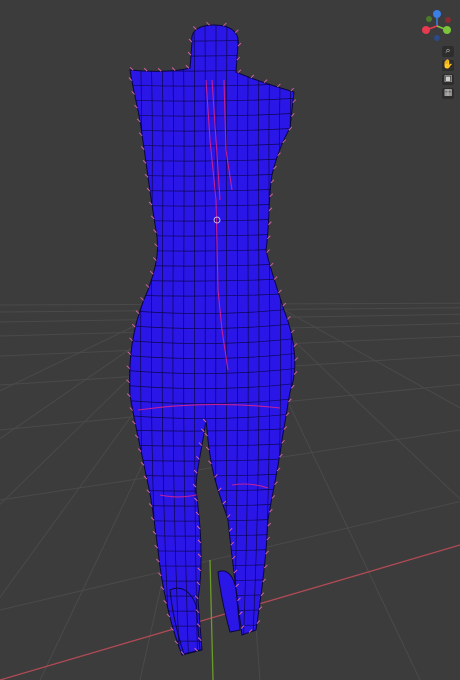  Describe the element at coordinates (437, 26) in the screenshot. I see `navigation-gizmo` at that location.